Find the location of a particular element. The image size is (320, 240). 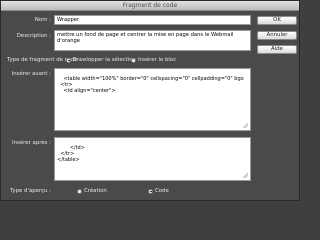

radio-preview-design: Création is located at coordinates (92, 191).